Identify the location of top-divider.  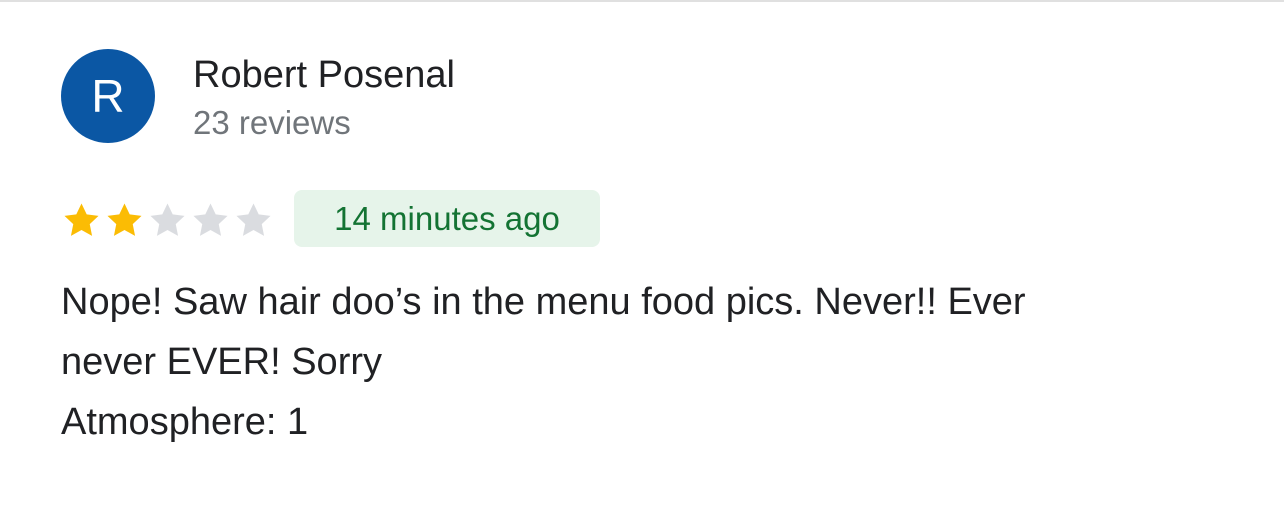
(642, 1).